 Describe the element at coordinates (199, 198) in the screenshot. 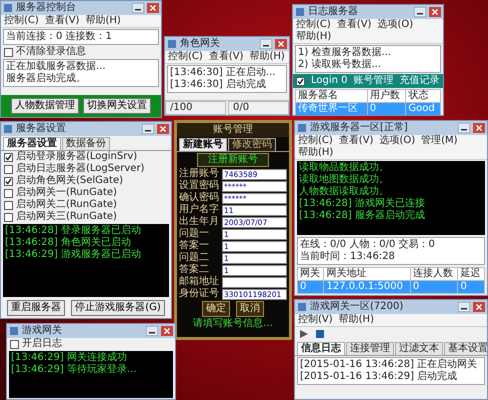

I see `field-label: 确认密码` at that location.